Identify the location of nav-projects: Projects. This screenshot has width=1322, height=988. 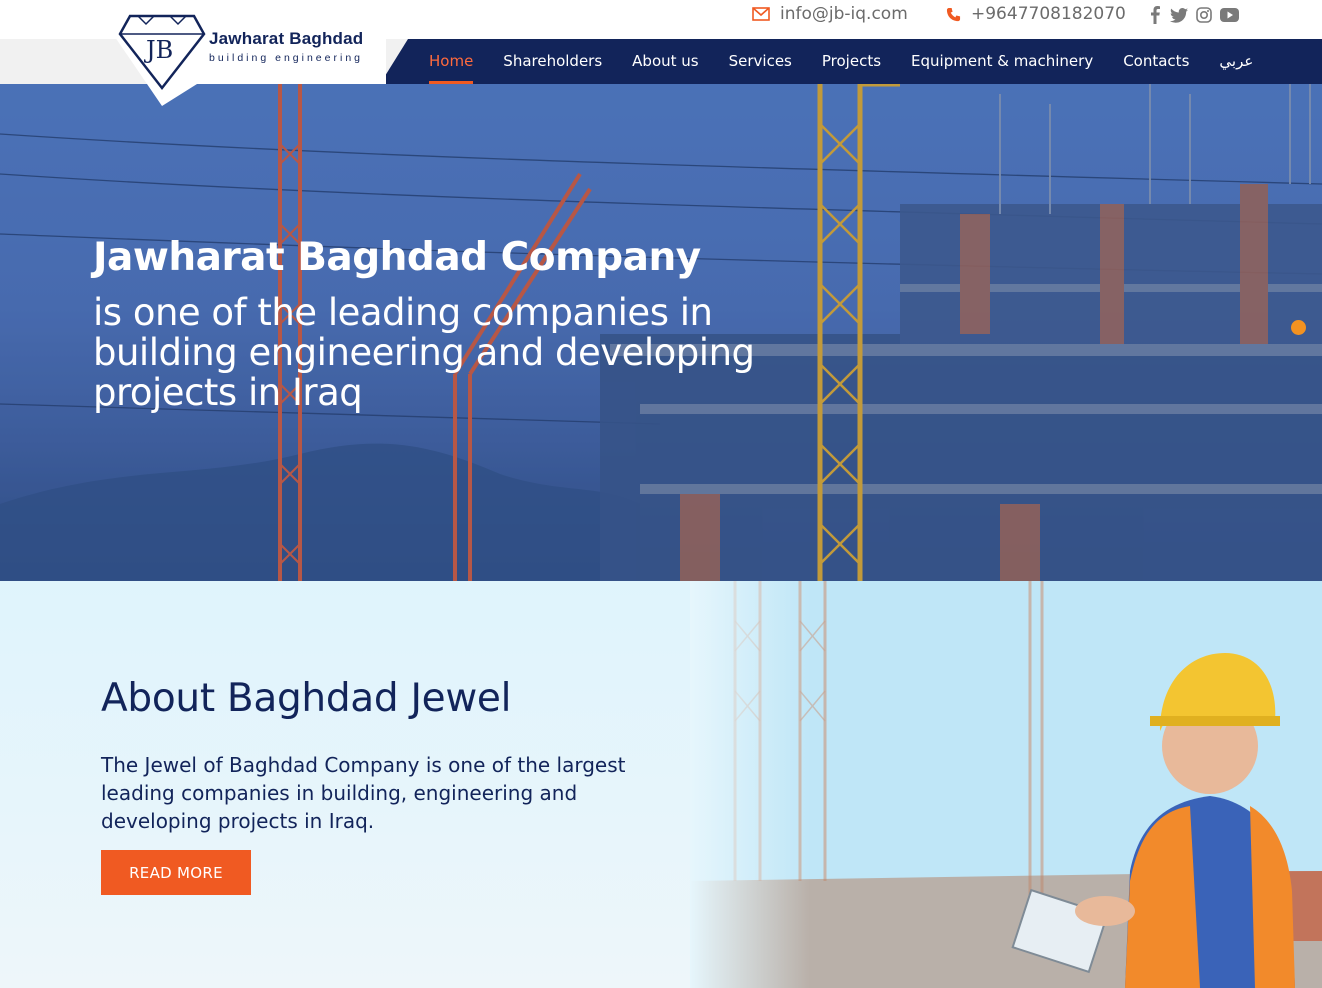
(851, 61).